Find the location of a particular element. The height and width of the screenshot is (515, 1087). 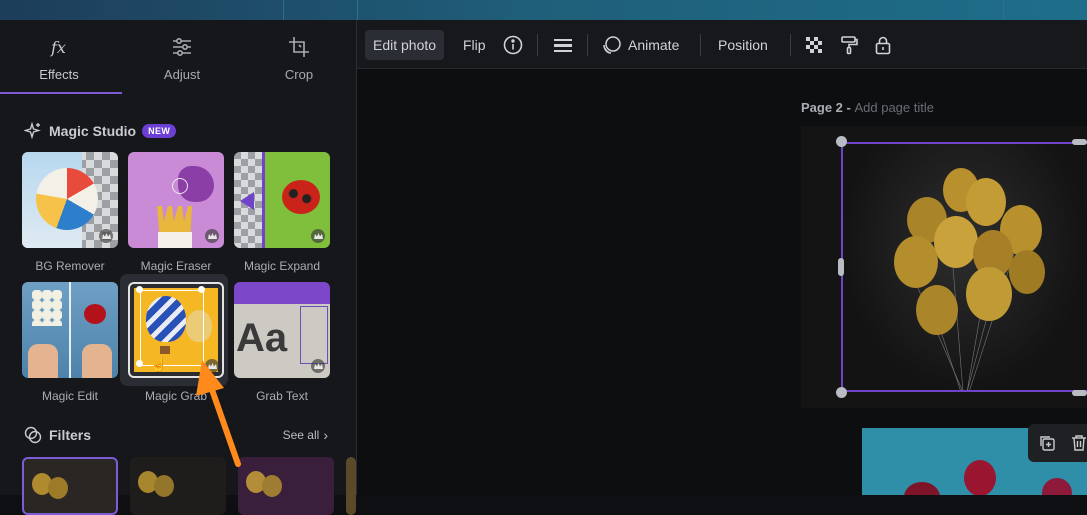

magic-edit-divider is located at coordinates (70, 330).